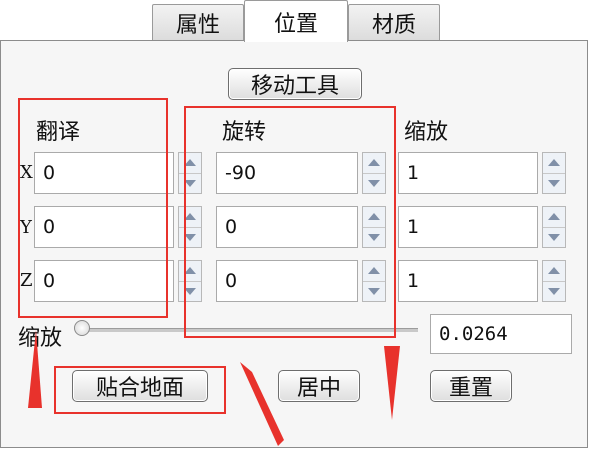  What do you see at coordinates (296, 21) in the screenshot?
I see `tab-position: 位置` at bounding box center [296, 21].